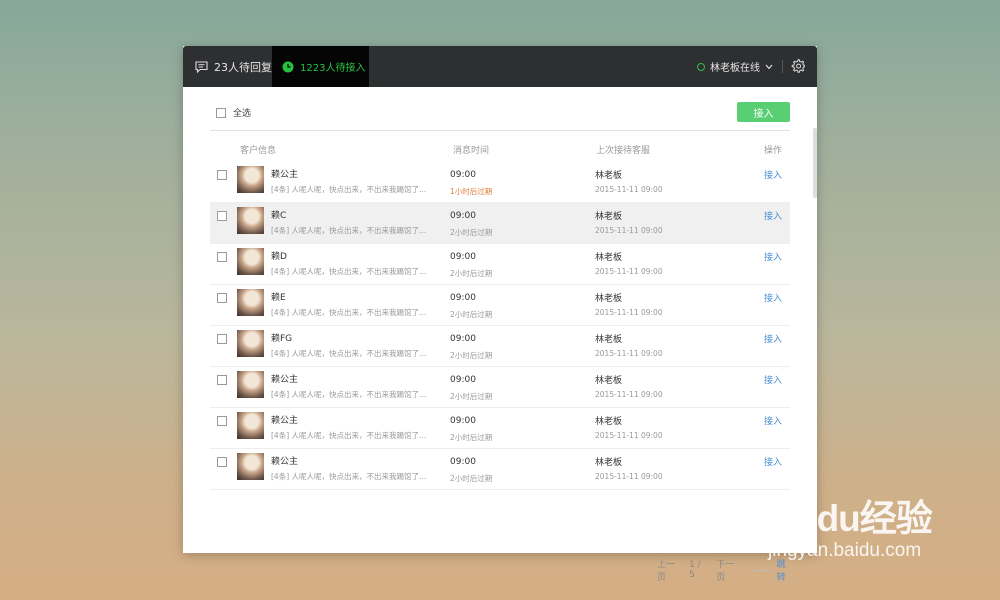 The width and height of the screenshot is (1000, 600). What do you see at coordinates (798, 66) in the screenshot?
I see `gear-icon` at bounding box center [798, 66].